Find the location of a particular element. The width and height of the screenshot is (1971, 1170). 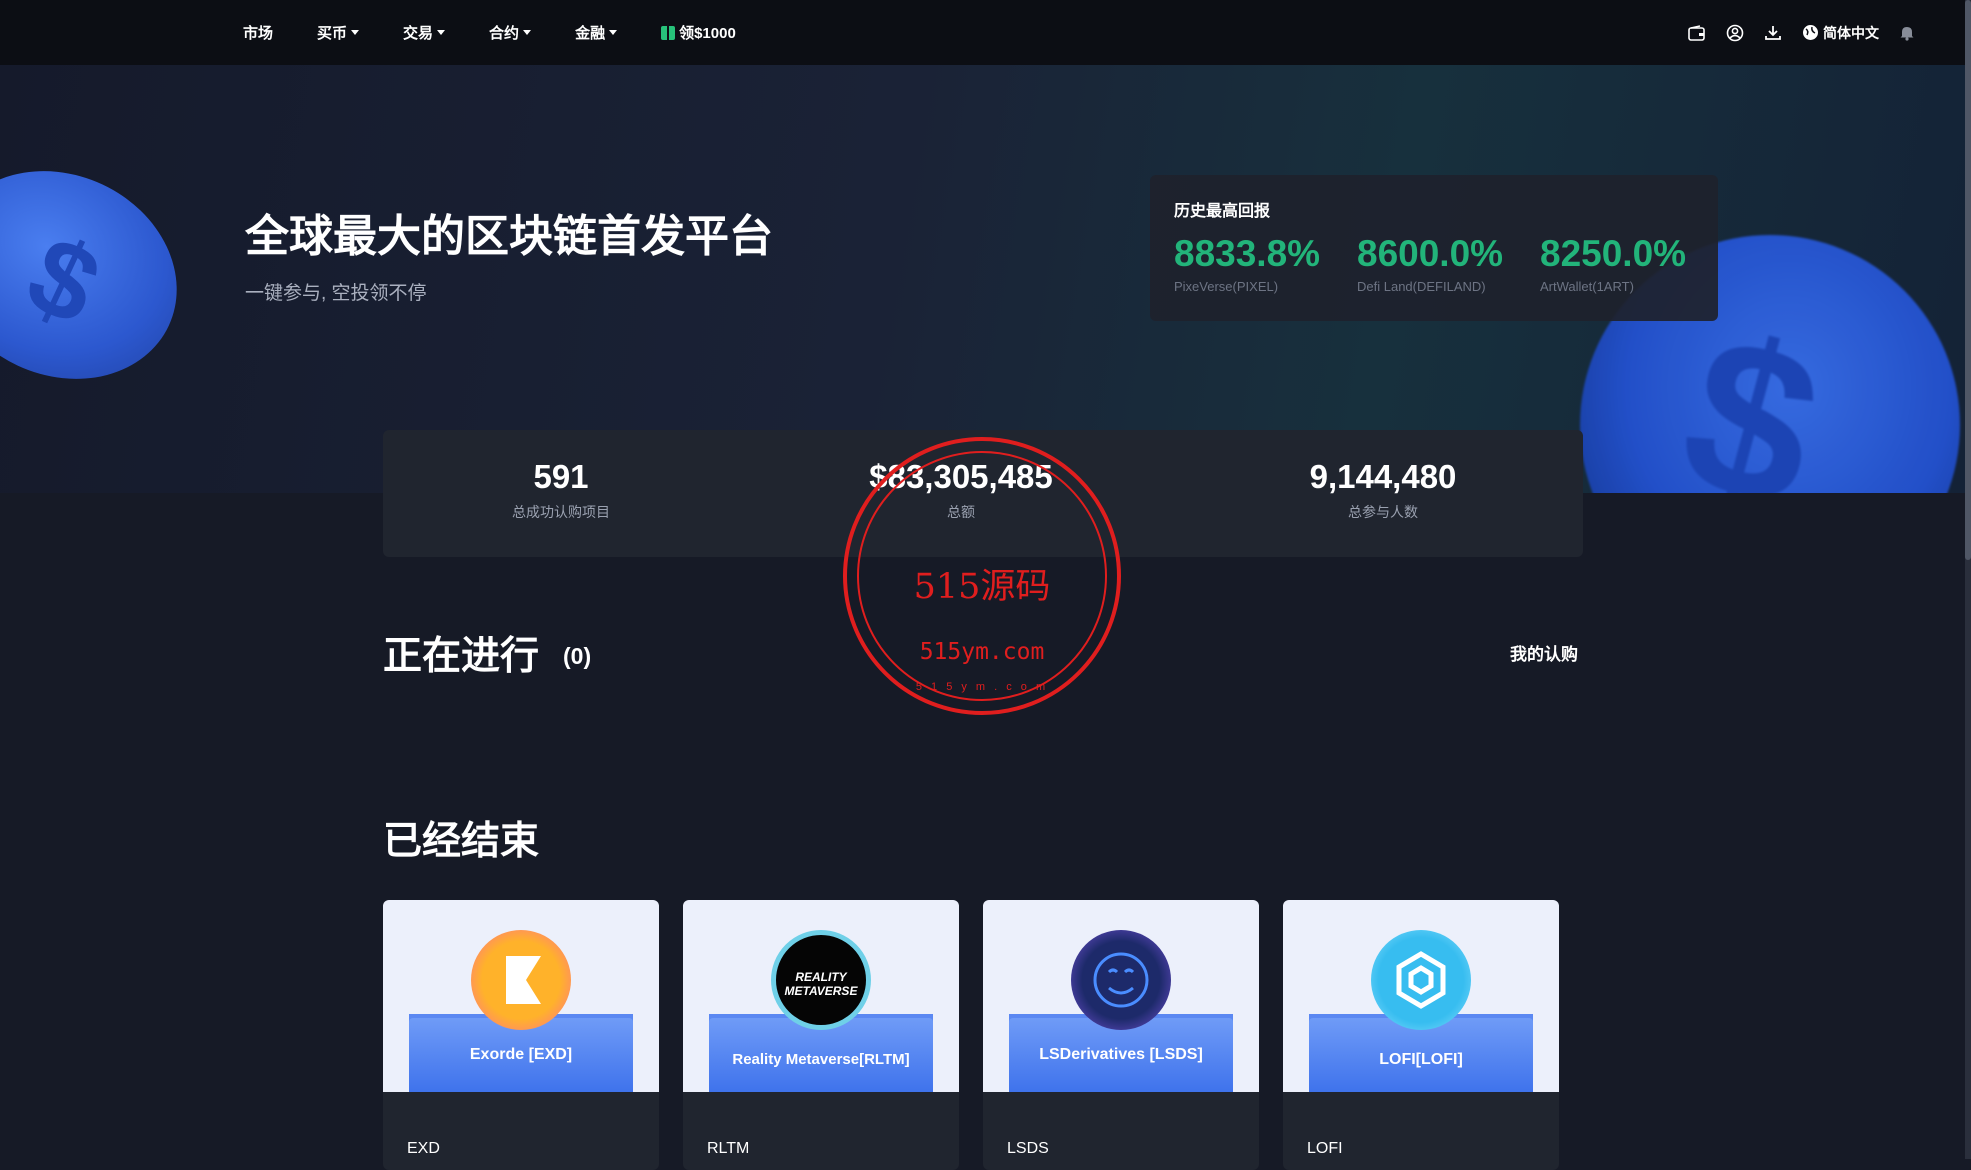

project-card-lsds: LSDerivatives [LSDS] LSDS is located at coordinates (1121, 1035).